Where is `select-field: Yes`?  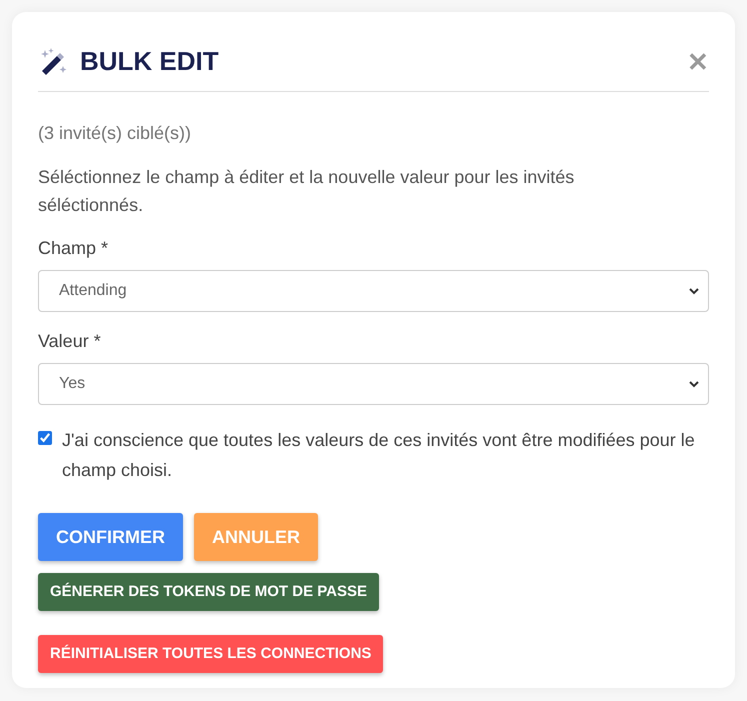 select-field: Yes is located at coordinates (373, 384).